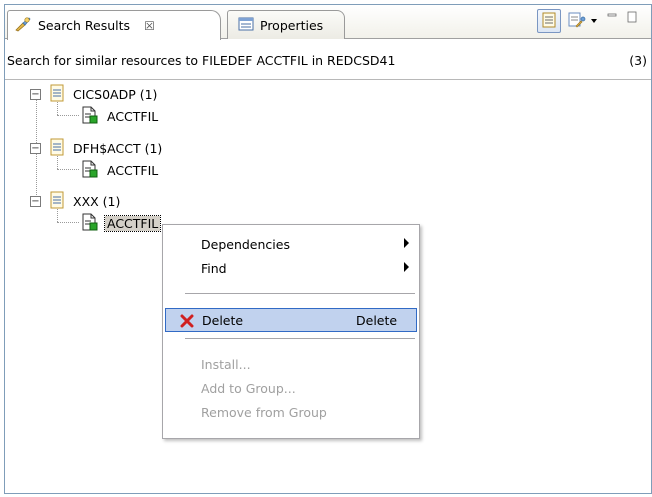 Image resolution: width=652 pixels, height=497 pixels. I want to click on tab-properties-label: Properties, so click(292, 25).